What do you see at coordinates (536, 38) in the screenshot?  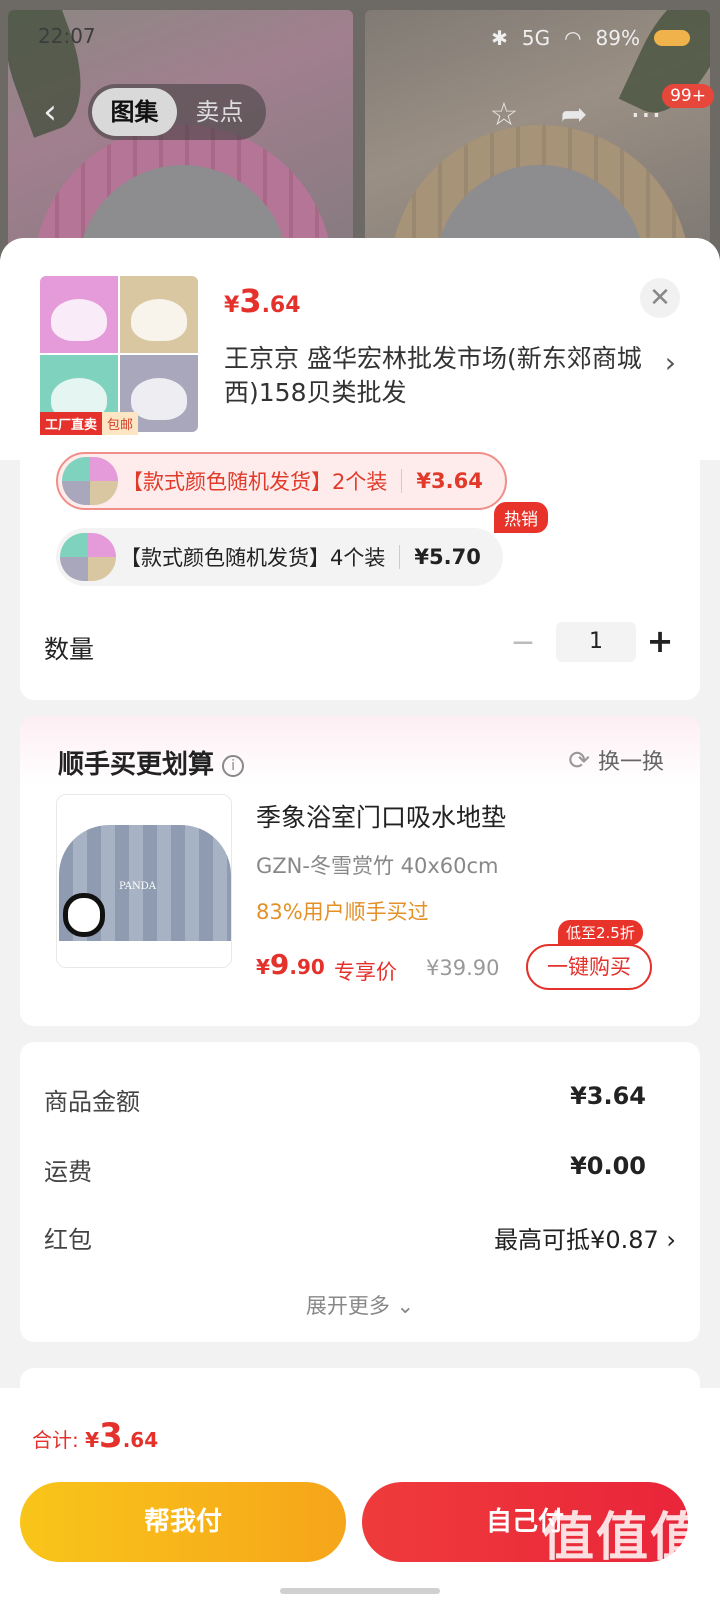 I see `network-label: 5G` at bounding box center [536, 38].